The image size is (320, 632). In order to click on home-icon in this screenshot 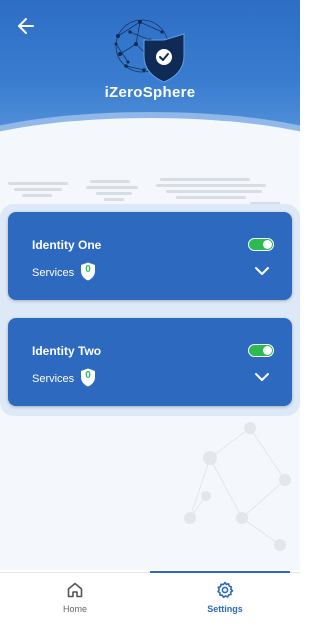, I will do `click(75, 590)`.